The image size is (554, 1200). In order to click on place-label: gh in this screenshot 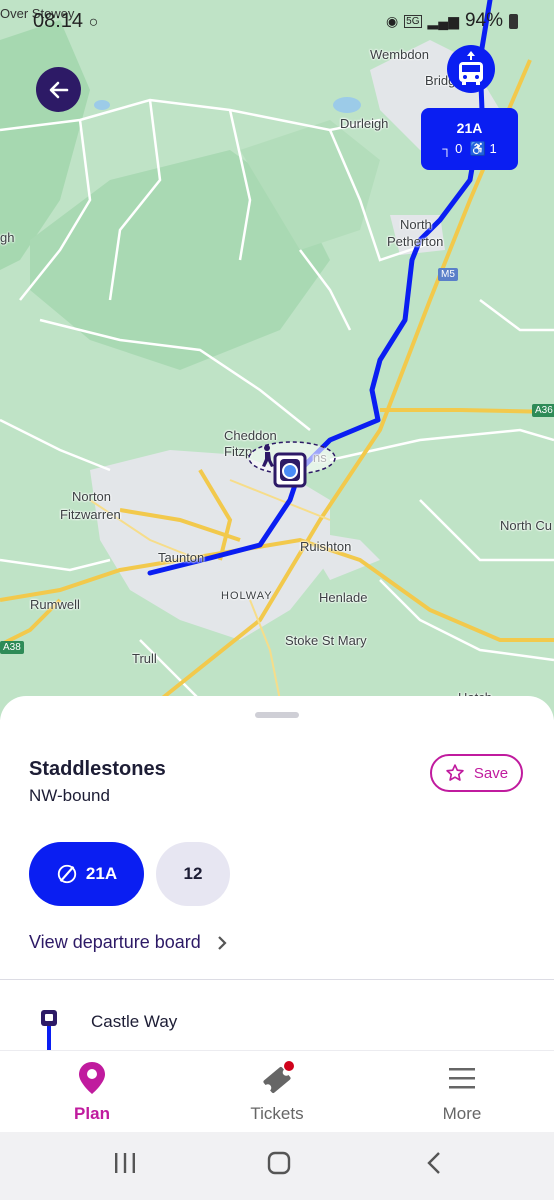, I will do `click(7, 237)`.